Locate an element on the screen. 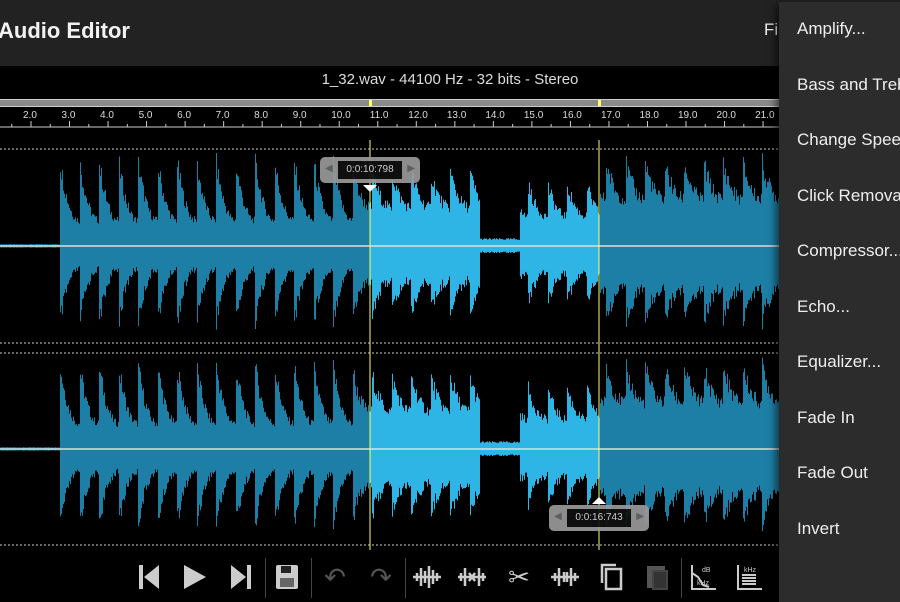 This screenshot has width=900, height=602. spectrum-button: dB kHz is located at coordinates (703, 577).